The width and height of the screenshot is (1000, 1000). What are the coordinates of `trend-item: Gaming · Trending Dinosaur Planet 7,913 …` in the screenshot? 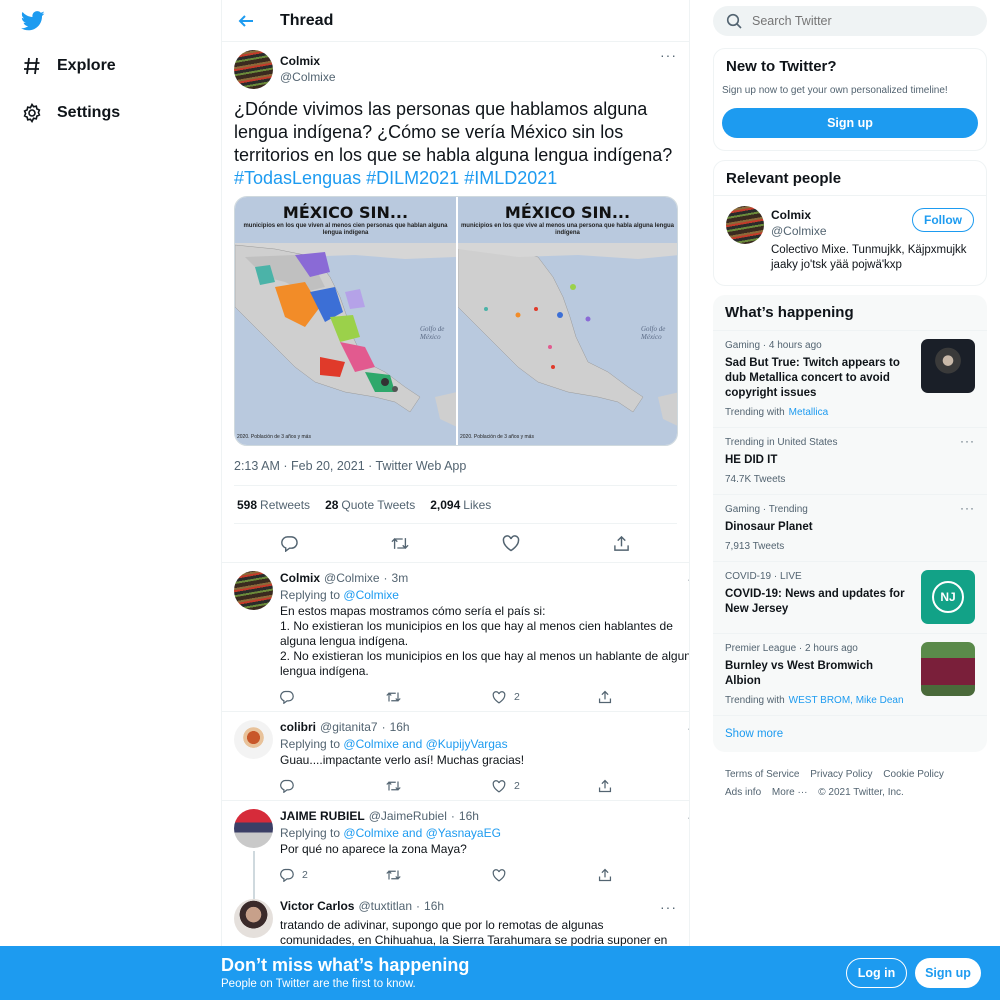 It's located at (850, 527).